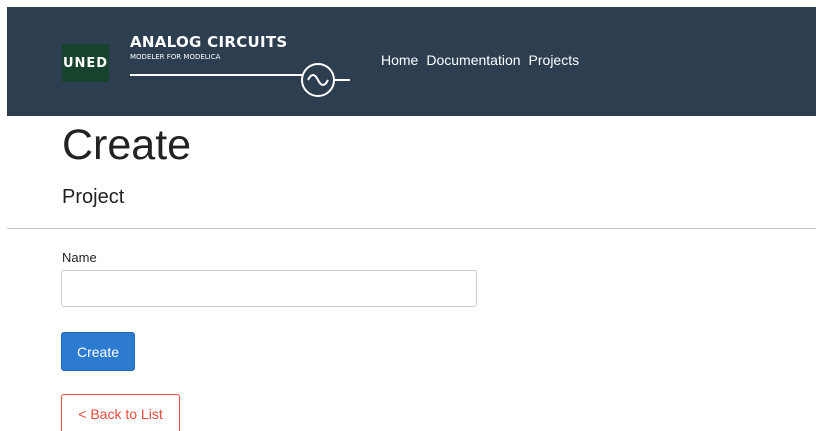 This screenshot has width=816, height=431. I want to click on divider, so click(411, 228).